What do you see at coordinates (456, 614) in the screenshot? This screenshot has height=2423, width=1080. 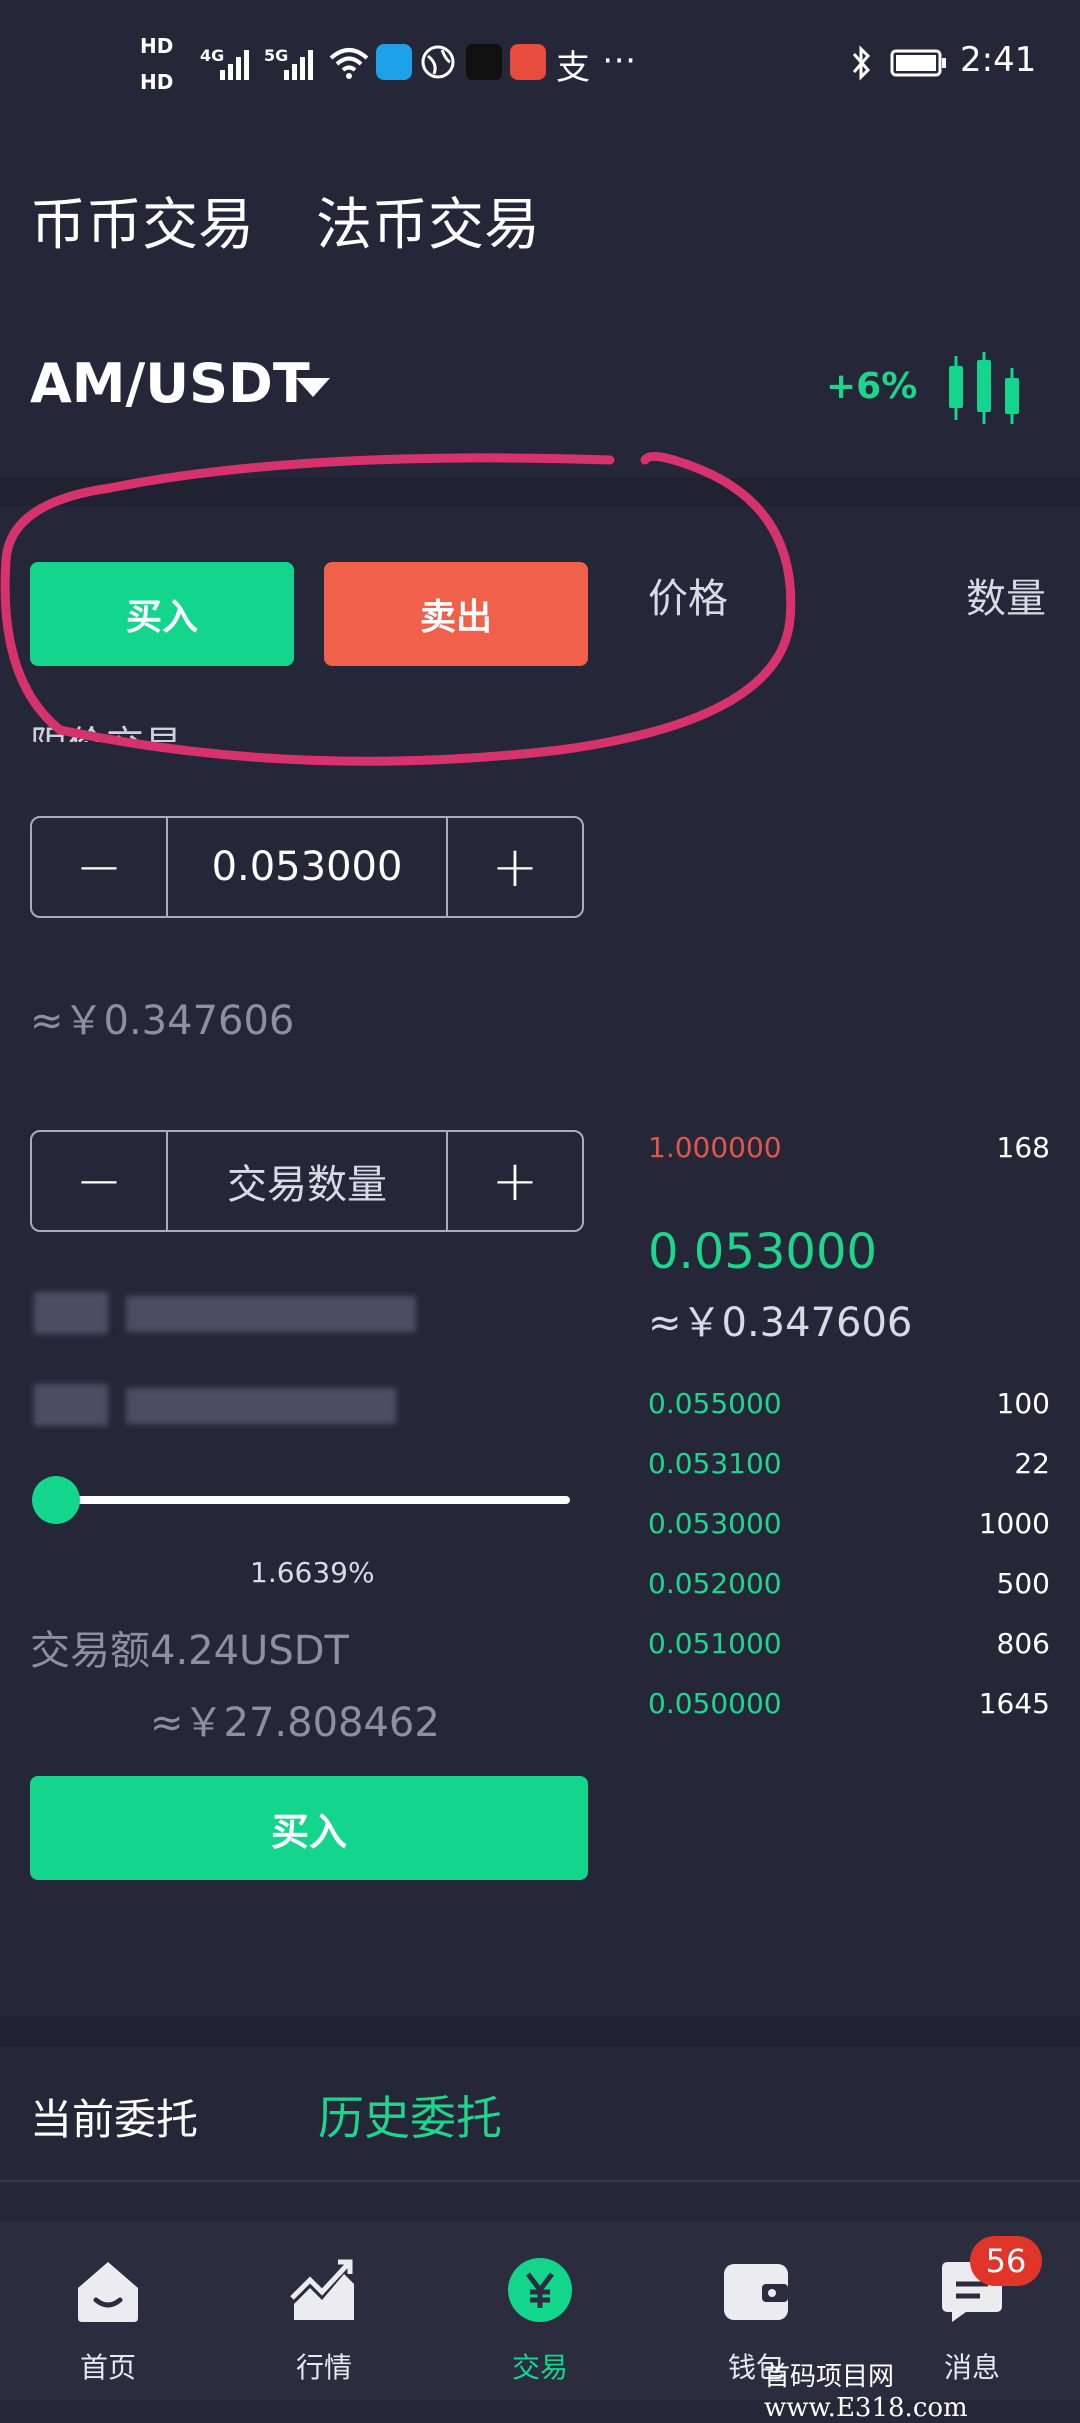 I see `sell-tab-button: 卖出` at bounding box center [456, 614].